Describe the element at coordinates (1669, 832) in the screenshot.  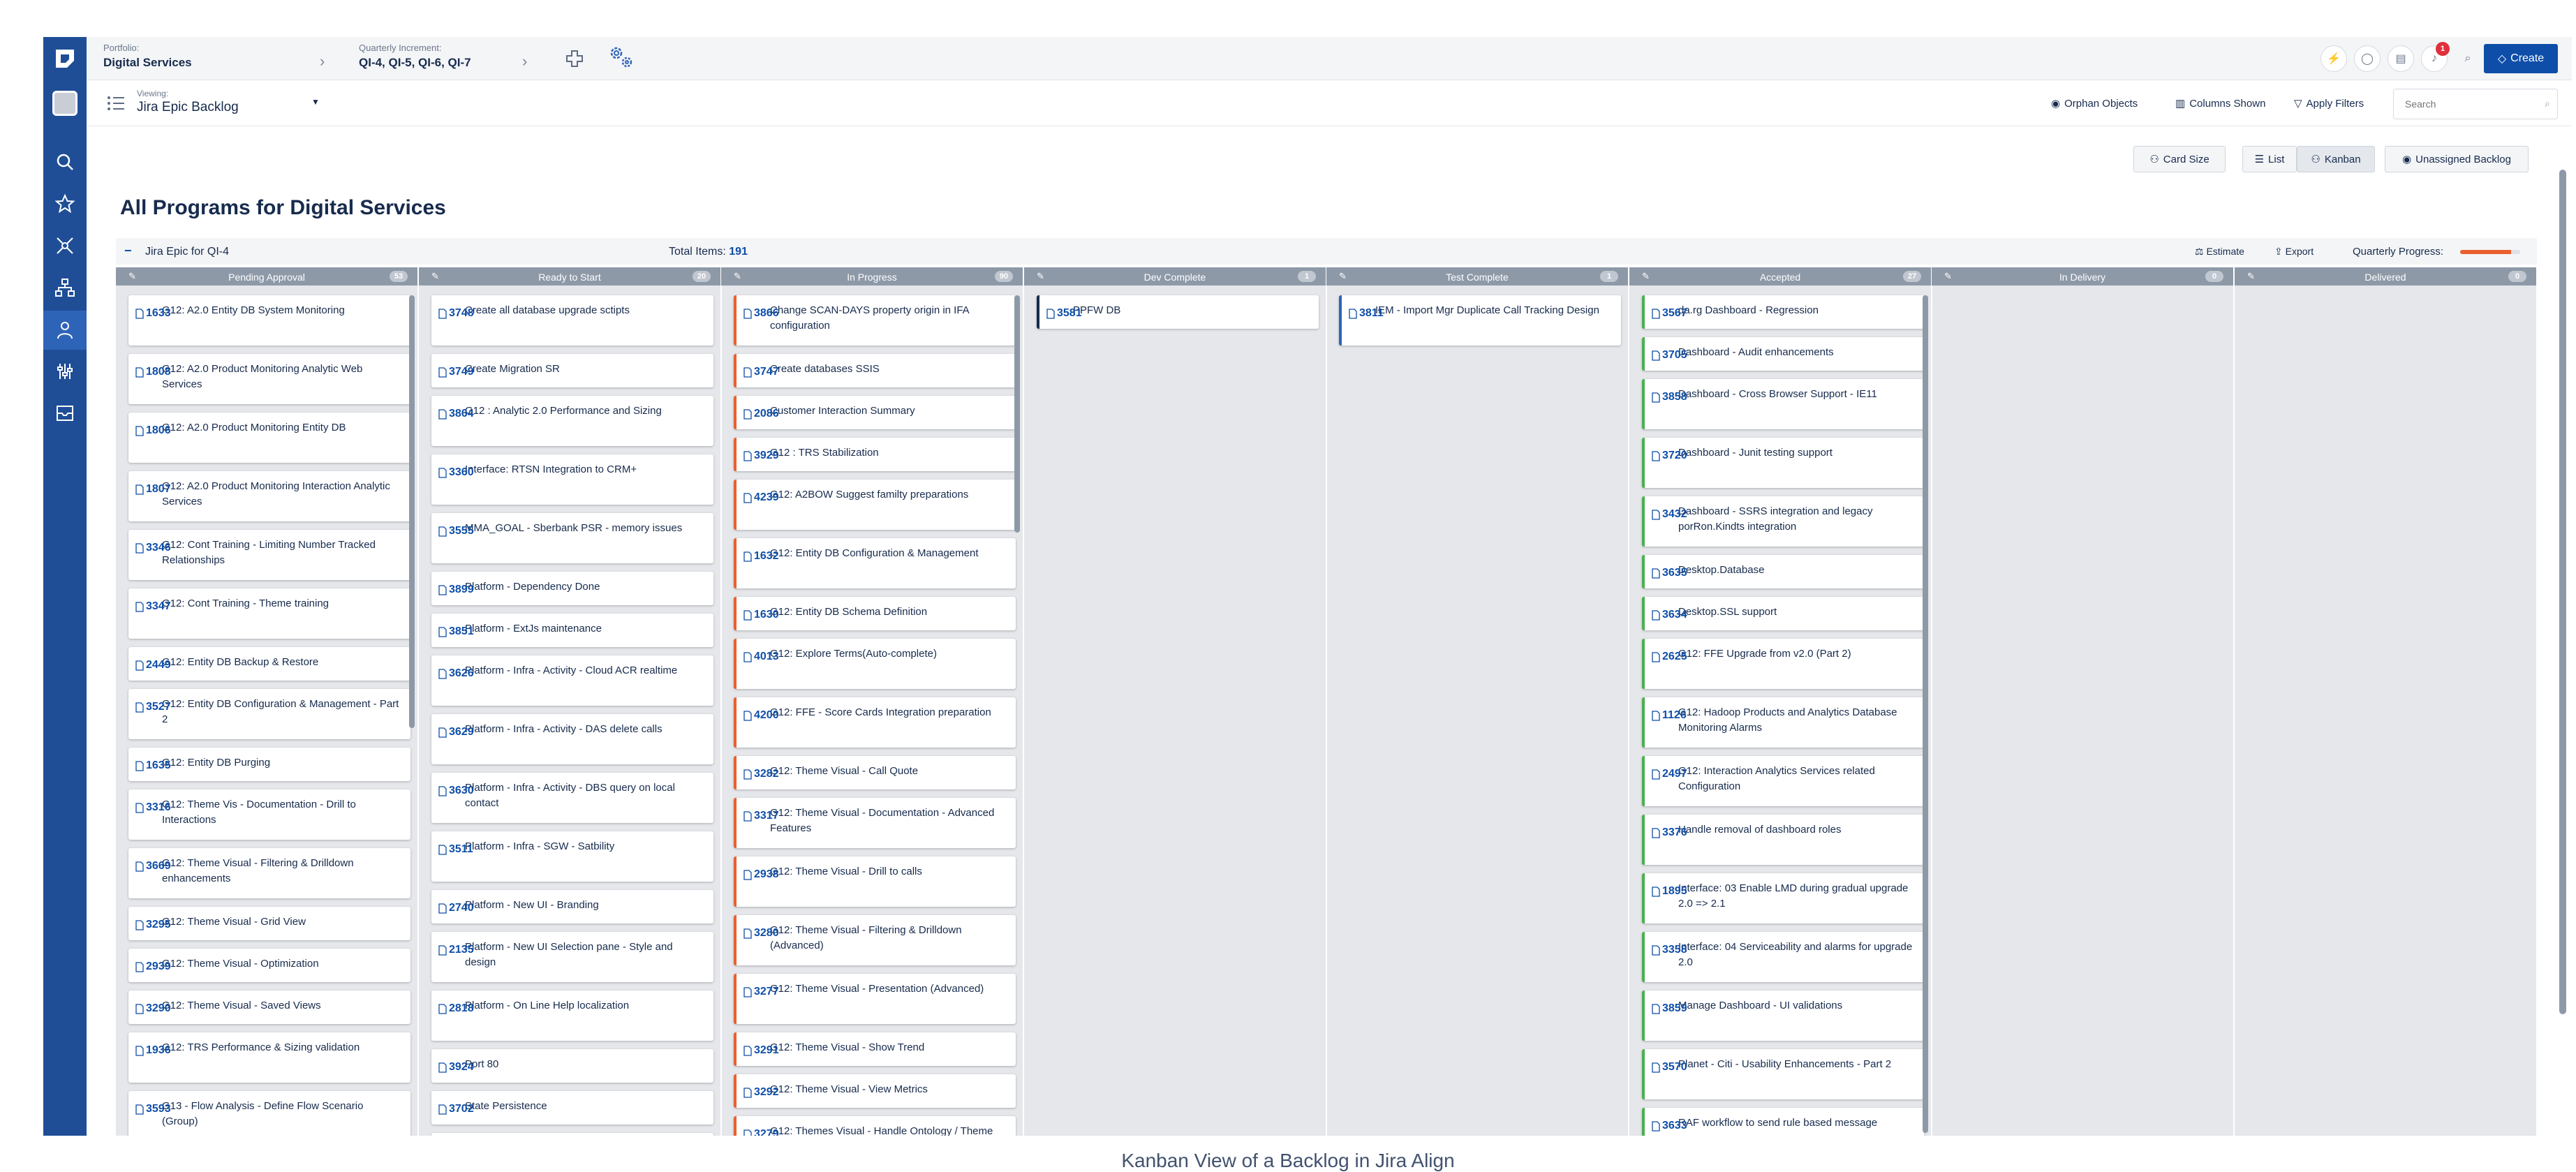
I see `epic-id-link: 3376` at that location.